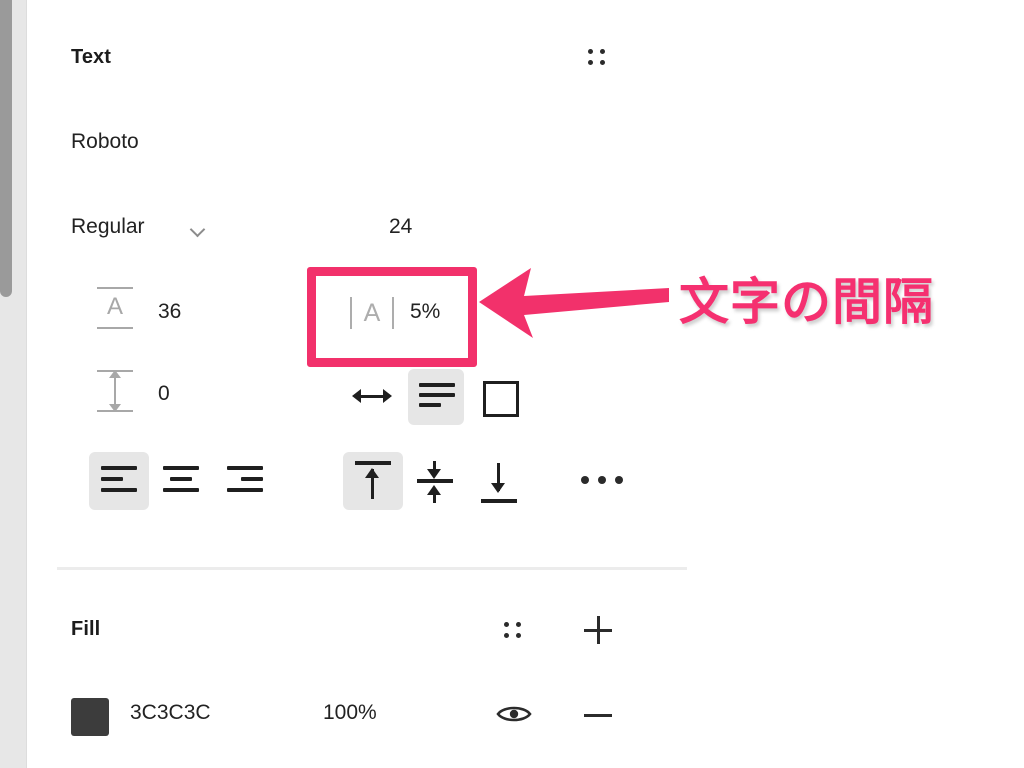 This screenshot has height=768, width=1024. What do you see at coordinates (435, 482) in the screenshot?
I see `align-middle-icon` at bounding box center [435, 482].